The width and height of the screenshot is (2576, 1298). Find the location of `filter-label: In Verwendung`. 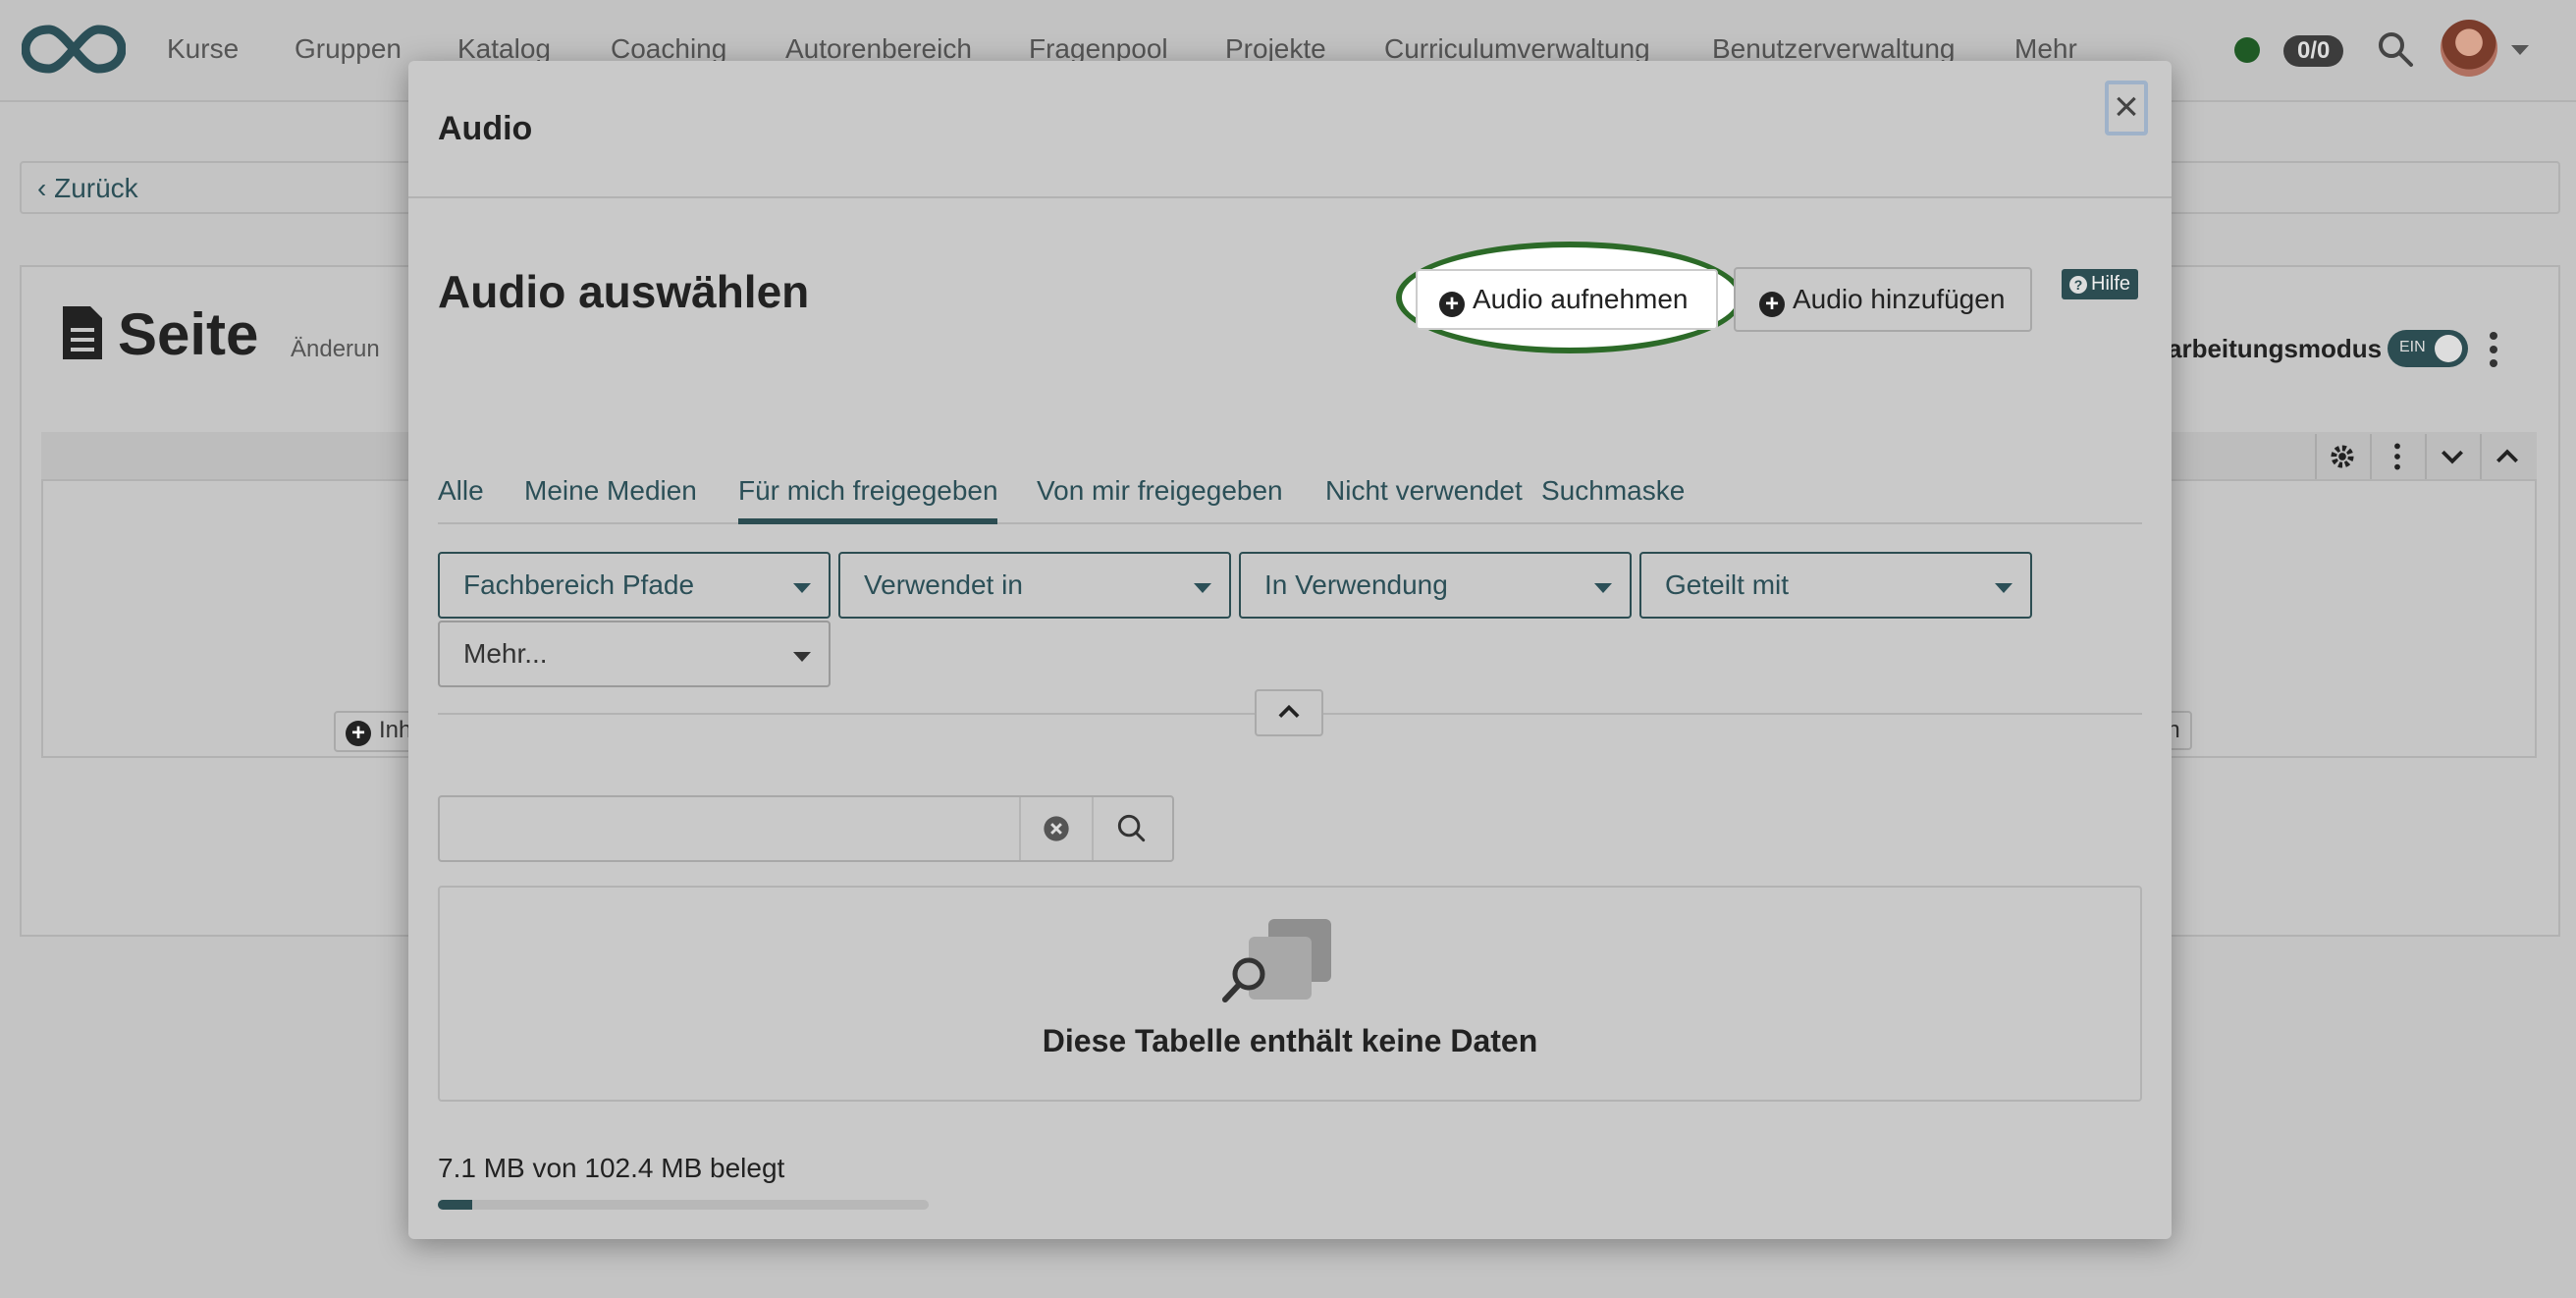

filter-label: In Verwendung is located at coordinates (1356, 584).